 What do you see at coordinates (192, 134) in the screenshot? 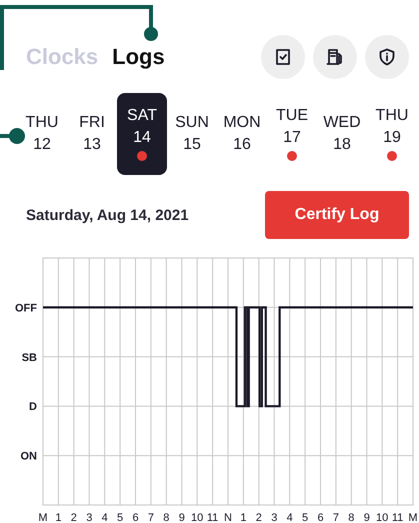
I see `day-button: SUN 15` at bounding box center [192, 134].